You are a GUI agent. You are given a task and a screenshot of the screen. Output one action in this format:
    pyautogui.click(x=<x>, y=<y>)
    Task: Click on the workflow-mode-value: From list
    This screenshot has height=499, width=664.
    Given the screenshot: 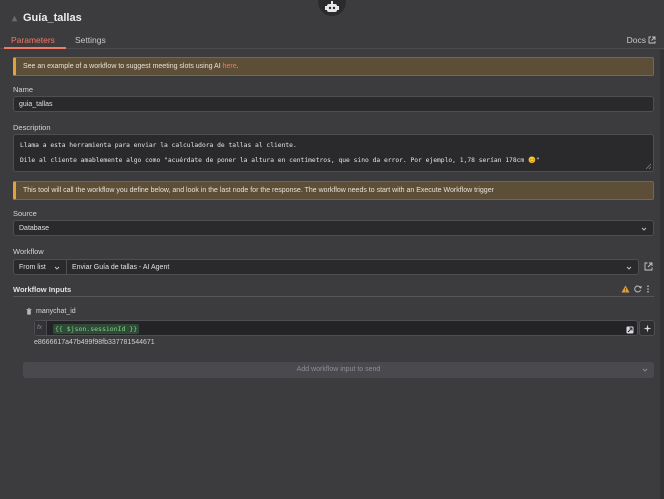 What is the action you would take?
    pyautogui.click(x=32, y=267)
    